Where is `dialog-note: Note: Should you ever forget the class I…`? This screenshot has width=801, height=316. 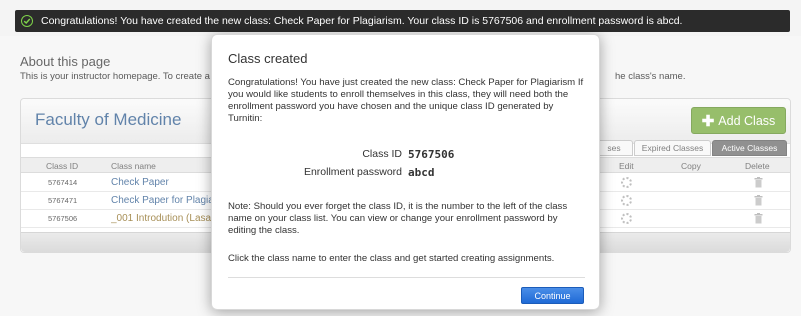 dialog-note: Note: Should you ever forget the class I… is located at coordinates (398, 218).